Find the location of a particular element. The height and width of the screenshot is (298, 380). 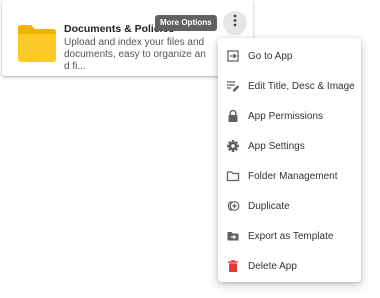

menu-item-label: App Settings is located at coordinates (276, 146).